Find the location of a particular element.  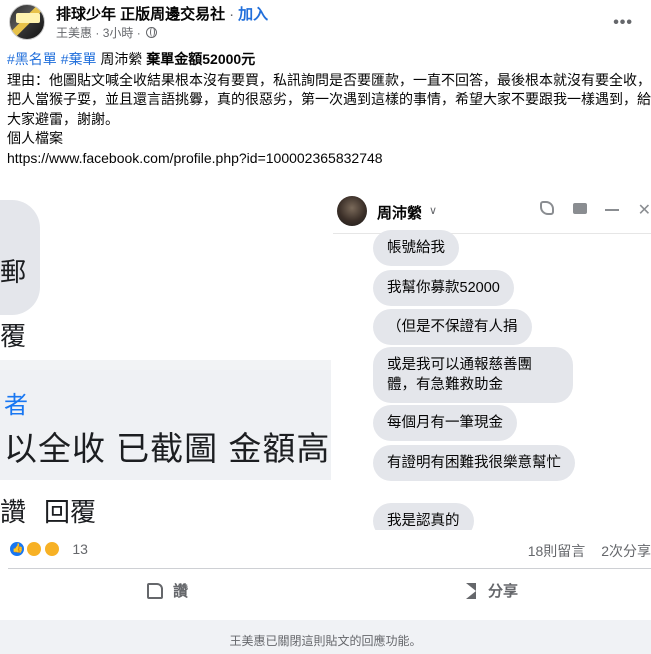

group-name-link: 排球少年 正版周邊交易社 is located at coordinates (140, 14).